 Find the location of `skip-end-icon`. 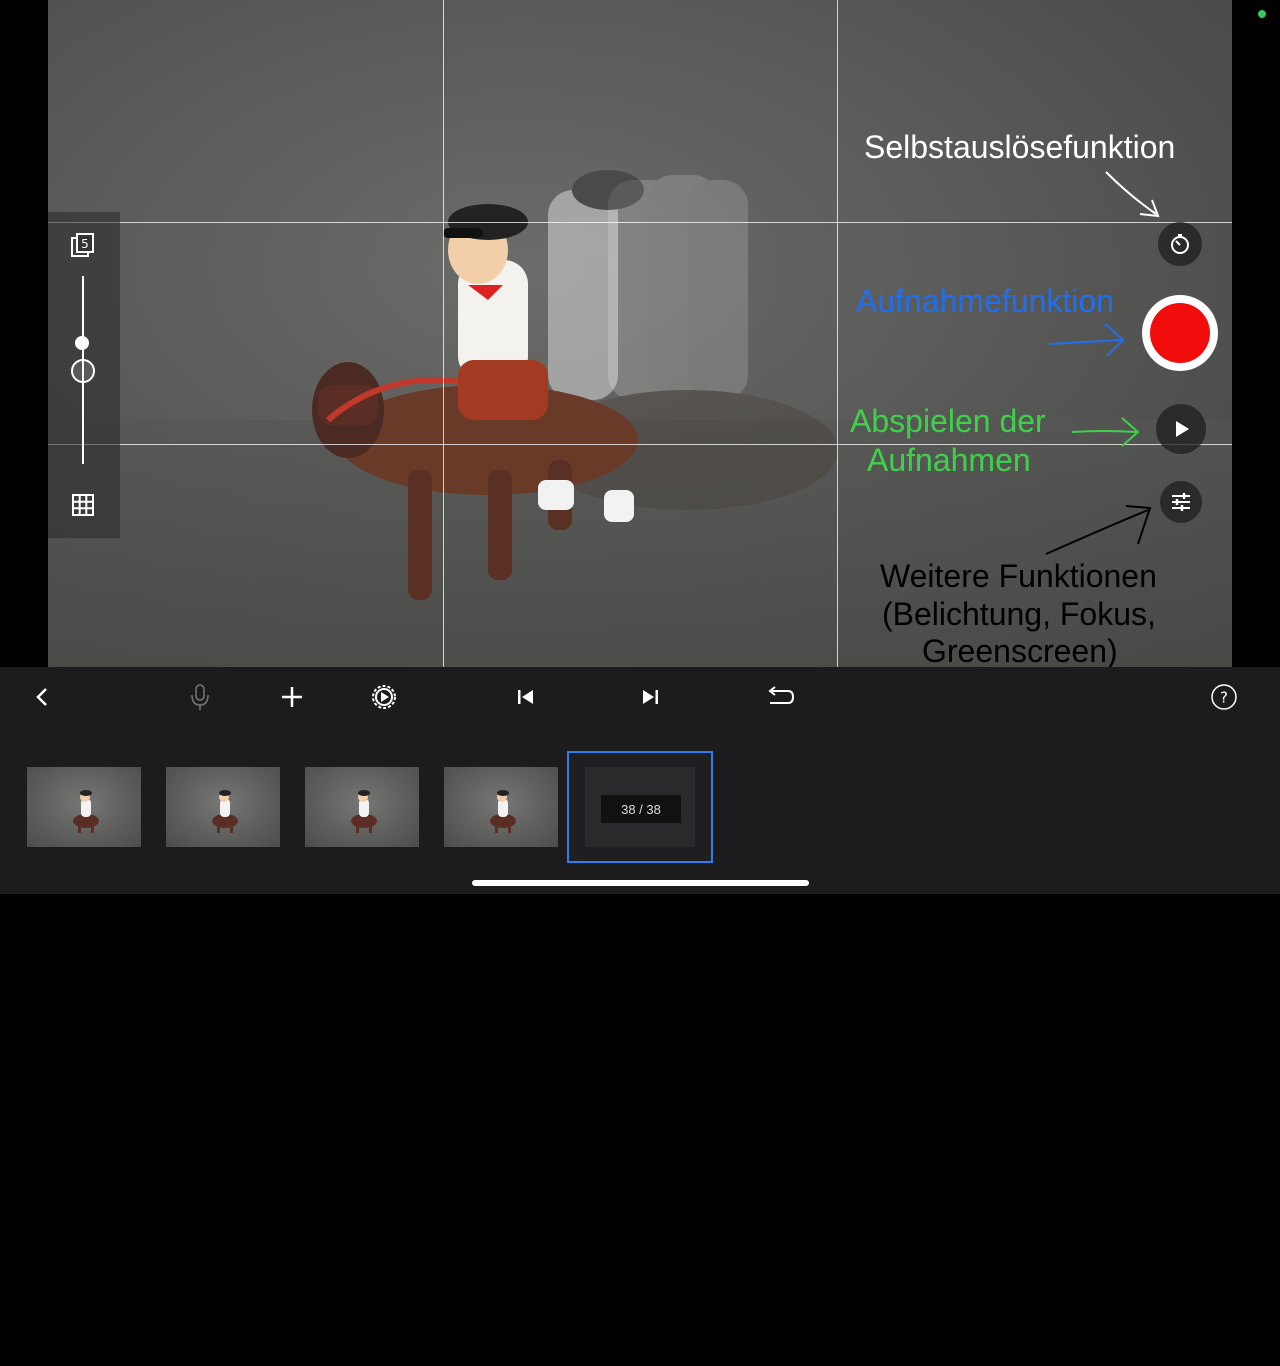

skip-end-icon is located at coordinates (650, 697).